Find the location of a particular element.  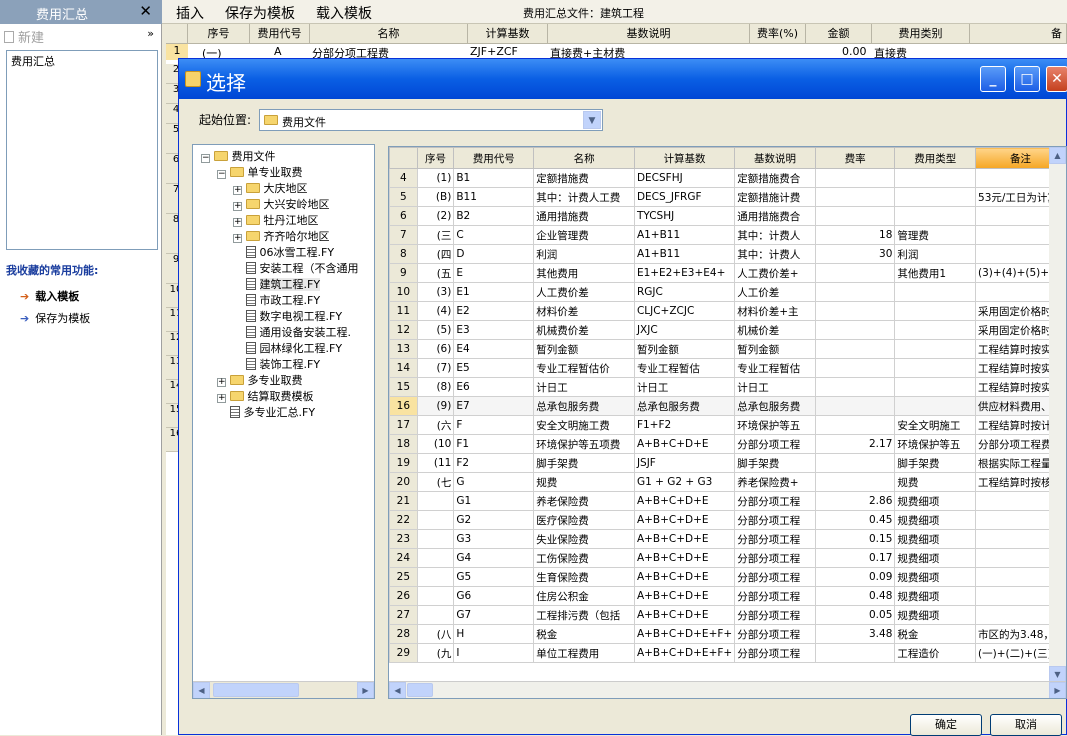

table-cell: E2 is located at coordinates (494, 311).